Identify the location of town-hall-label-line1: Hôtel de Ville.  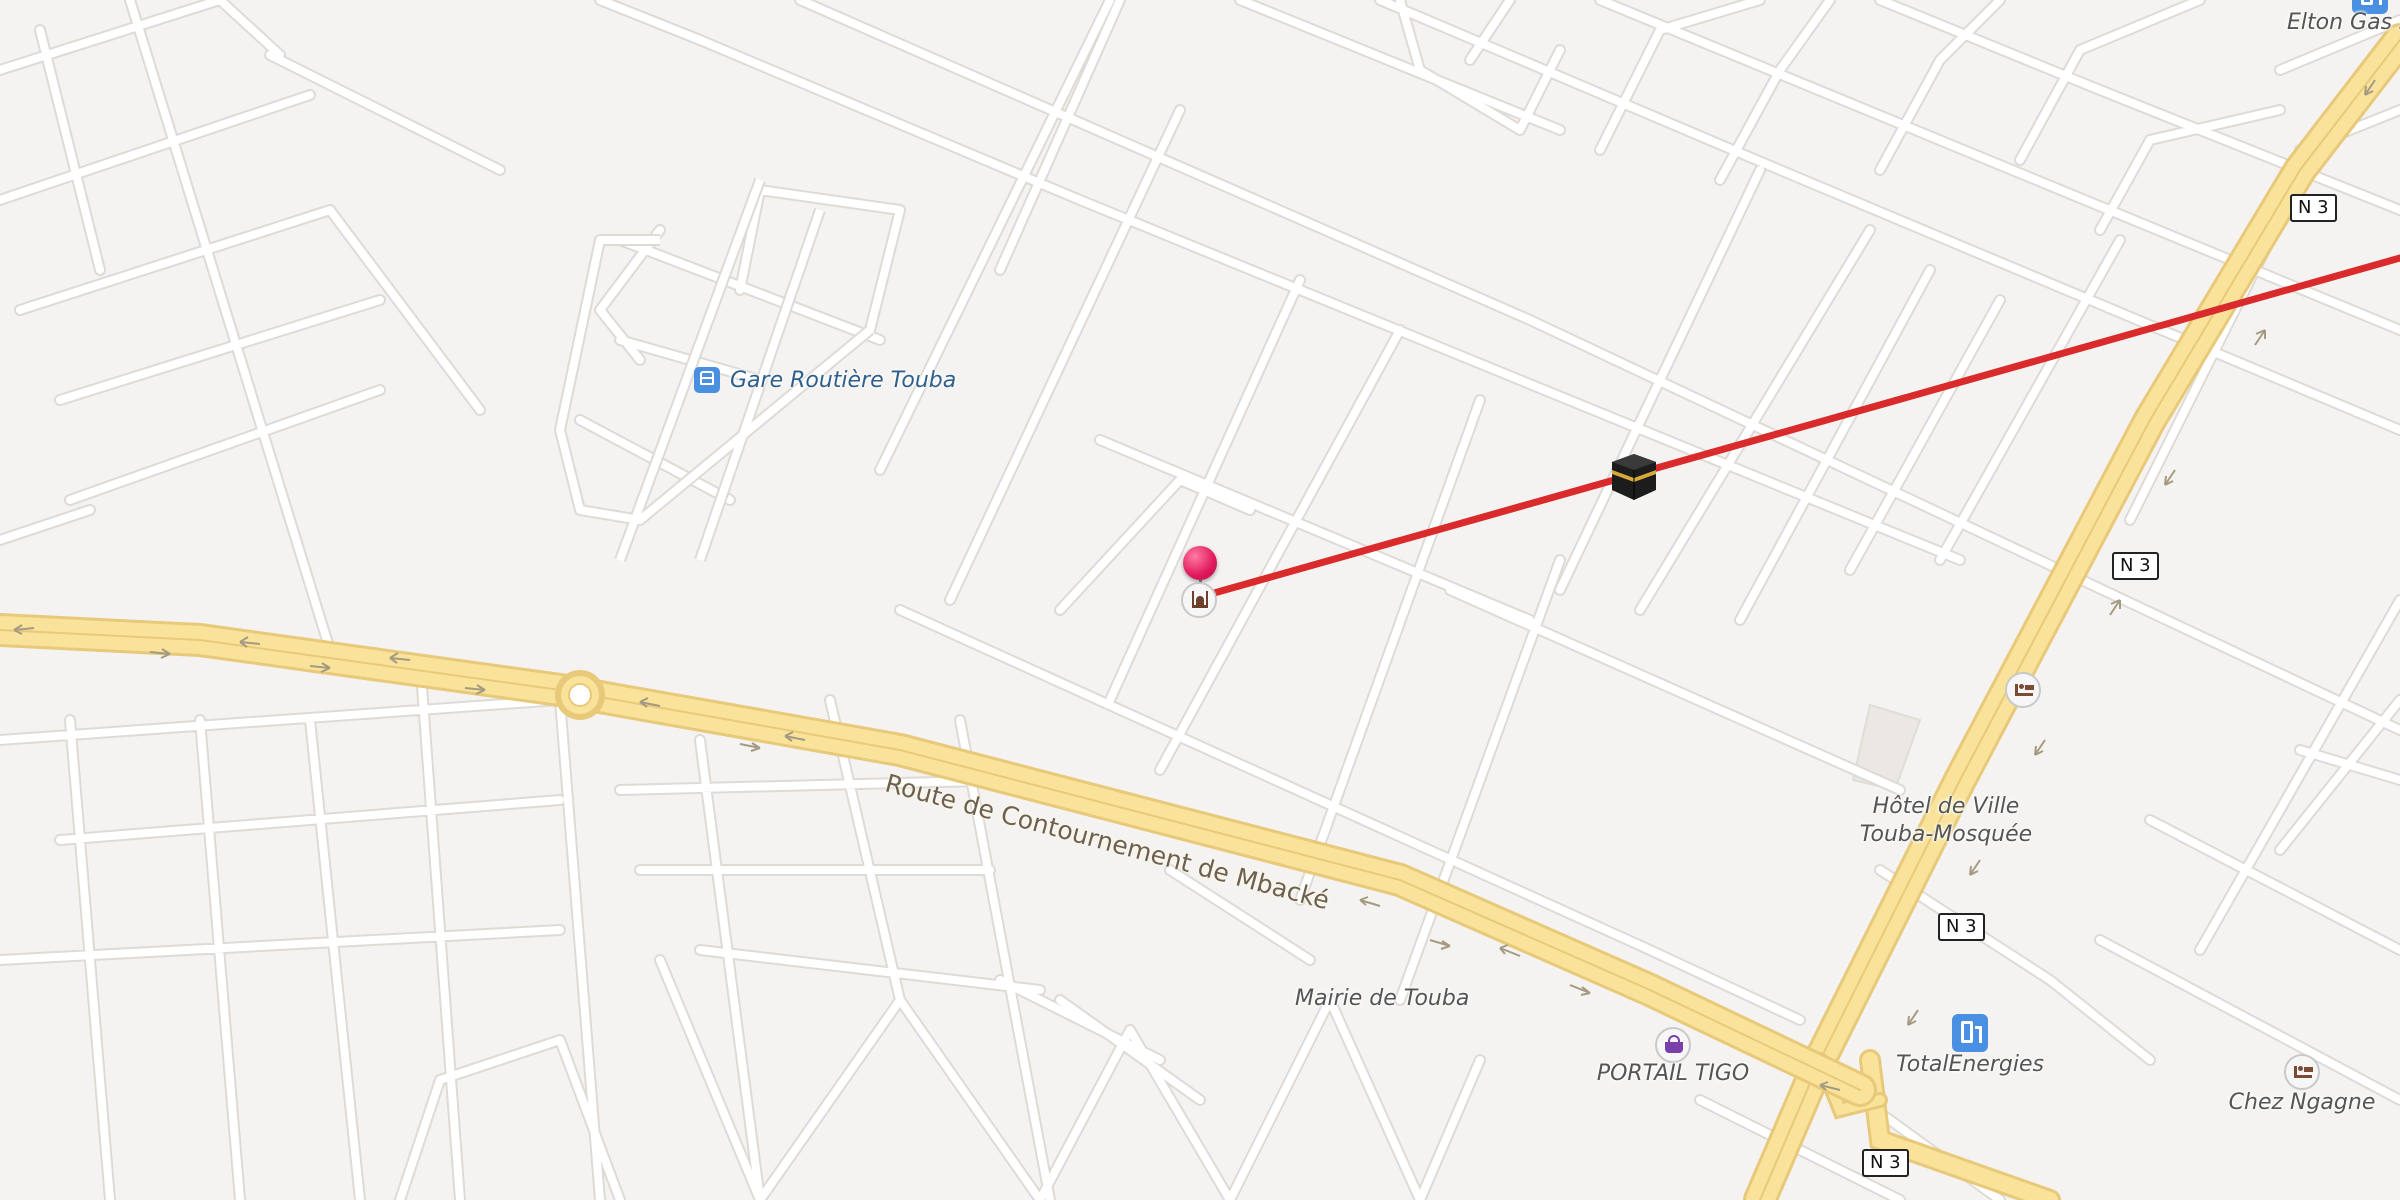
(1946, 806).